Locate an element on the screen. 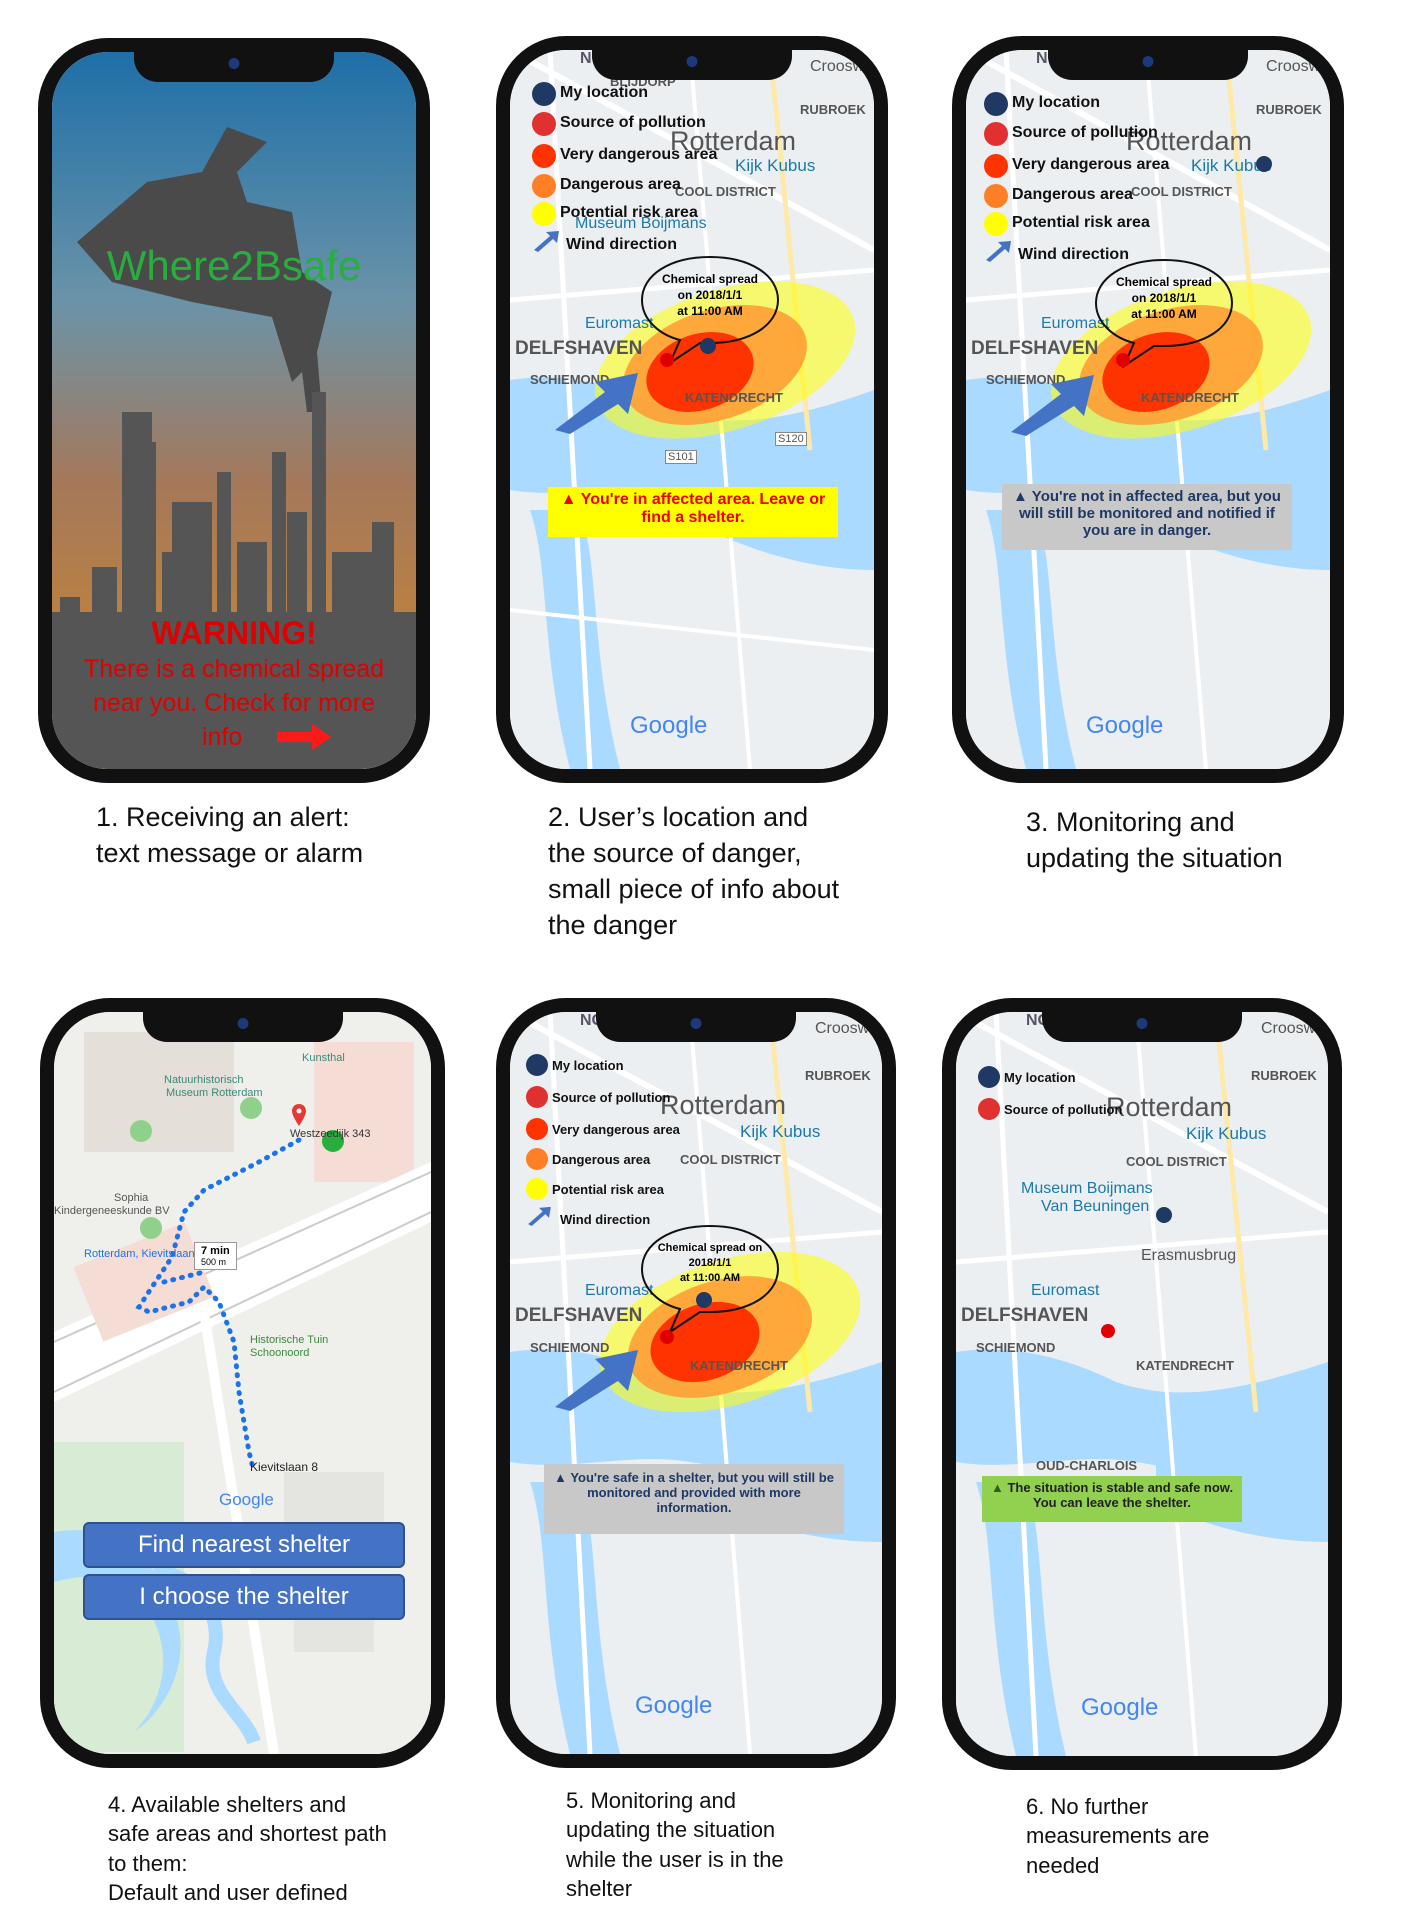  caption-2-line: the danger is located at coordinates (613, 924).